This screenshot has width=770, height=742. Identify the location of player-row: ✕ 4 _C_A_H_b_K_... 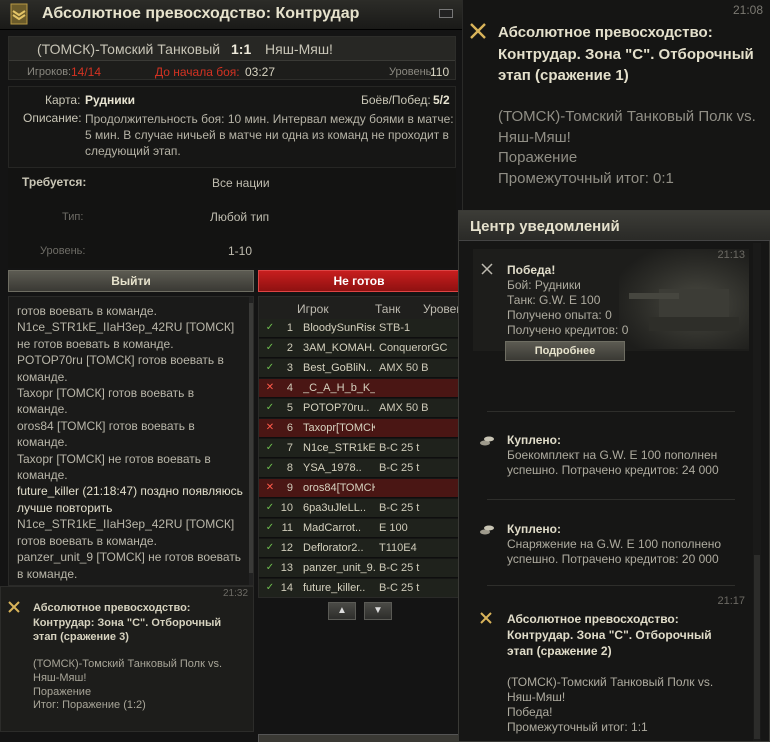
(359, 388).